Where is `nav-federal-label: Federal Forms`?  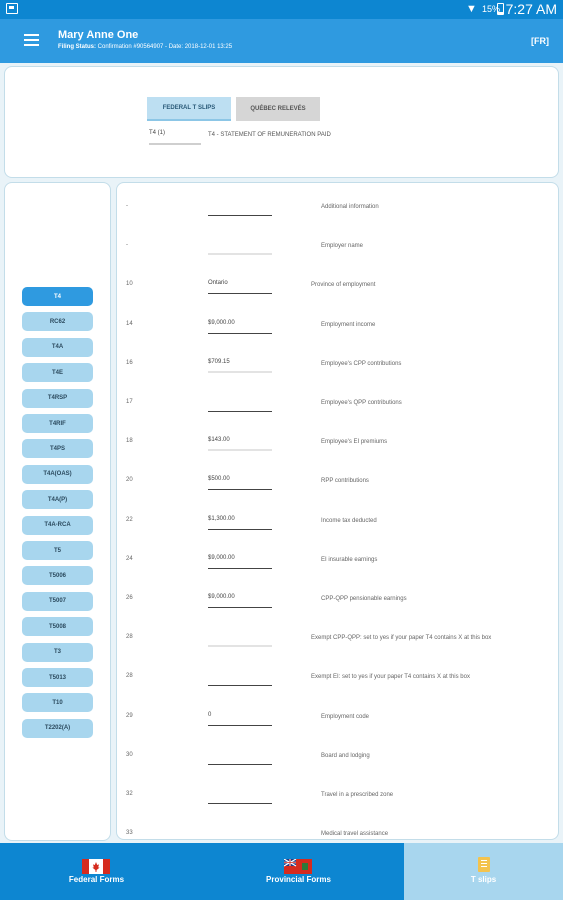
nav-federal-label: Federal Forms is located at coordinates (96, 879).